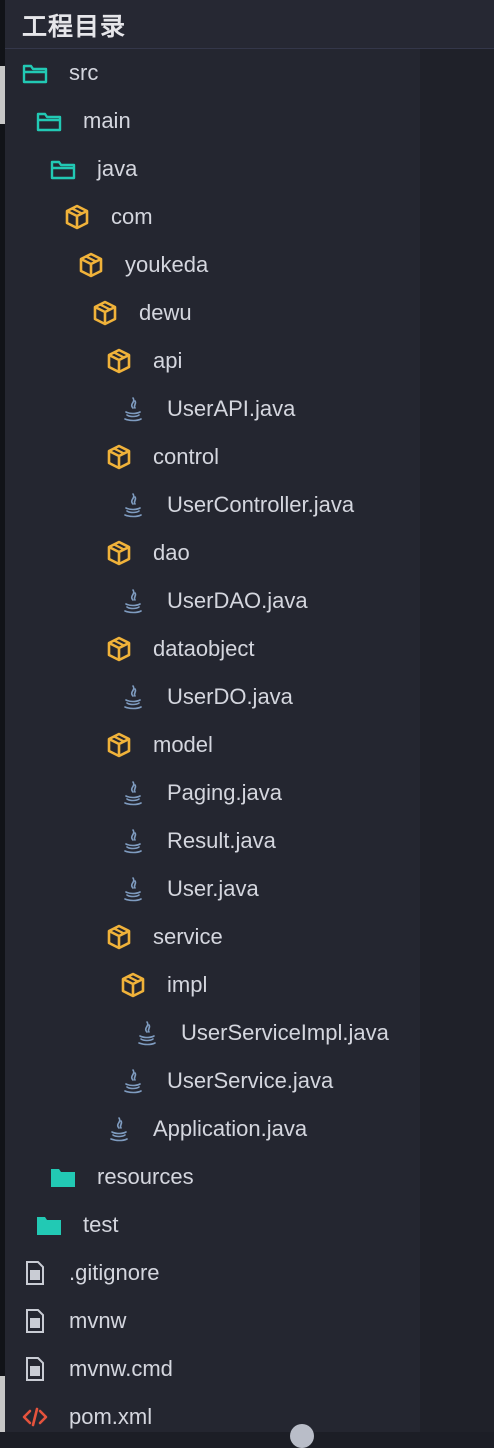 The width and height of the screenshot is (494, 1448). I want to click on panel-title: 工程目录, so click(74, 27).